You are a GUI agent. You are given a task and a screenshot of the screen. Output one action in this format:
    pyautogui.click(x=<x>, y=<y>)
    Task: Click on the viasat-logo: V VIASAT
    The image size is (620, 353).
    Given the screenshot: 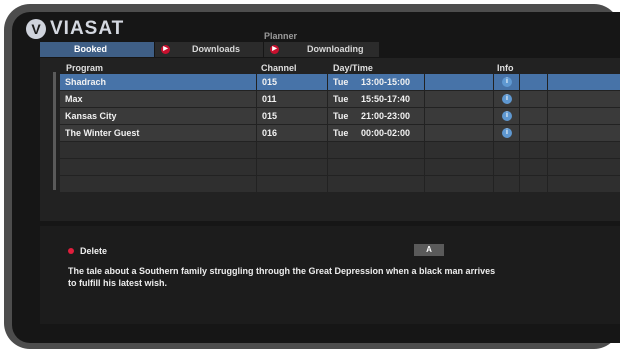 What is the action you would take?
    pyautogui.click(x=75, y=29)
    